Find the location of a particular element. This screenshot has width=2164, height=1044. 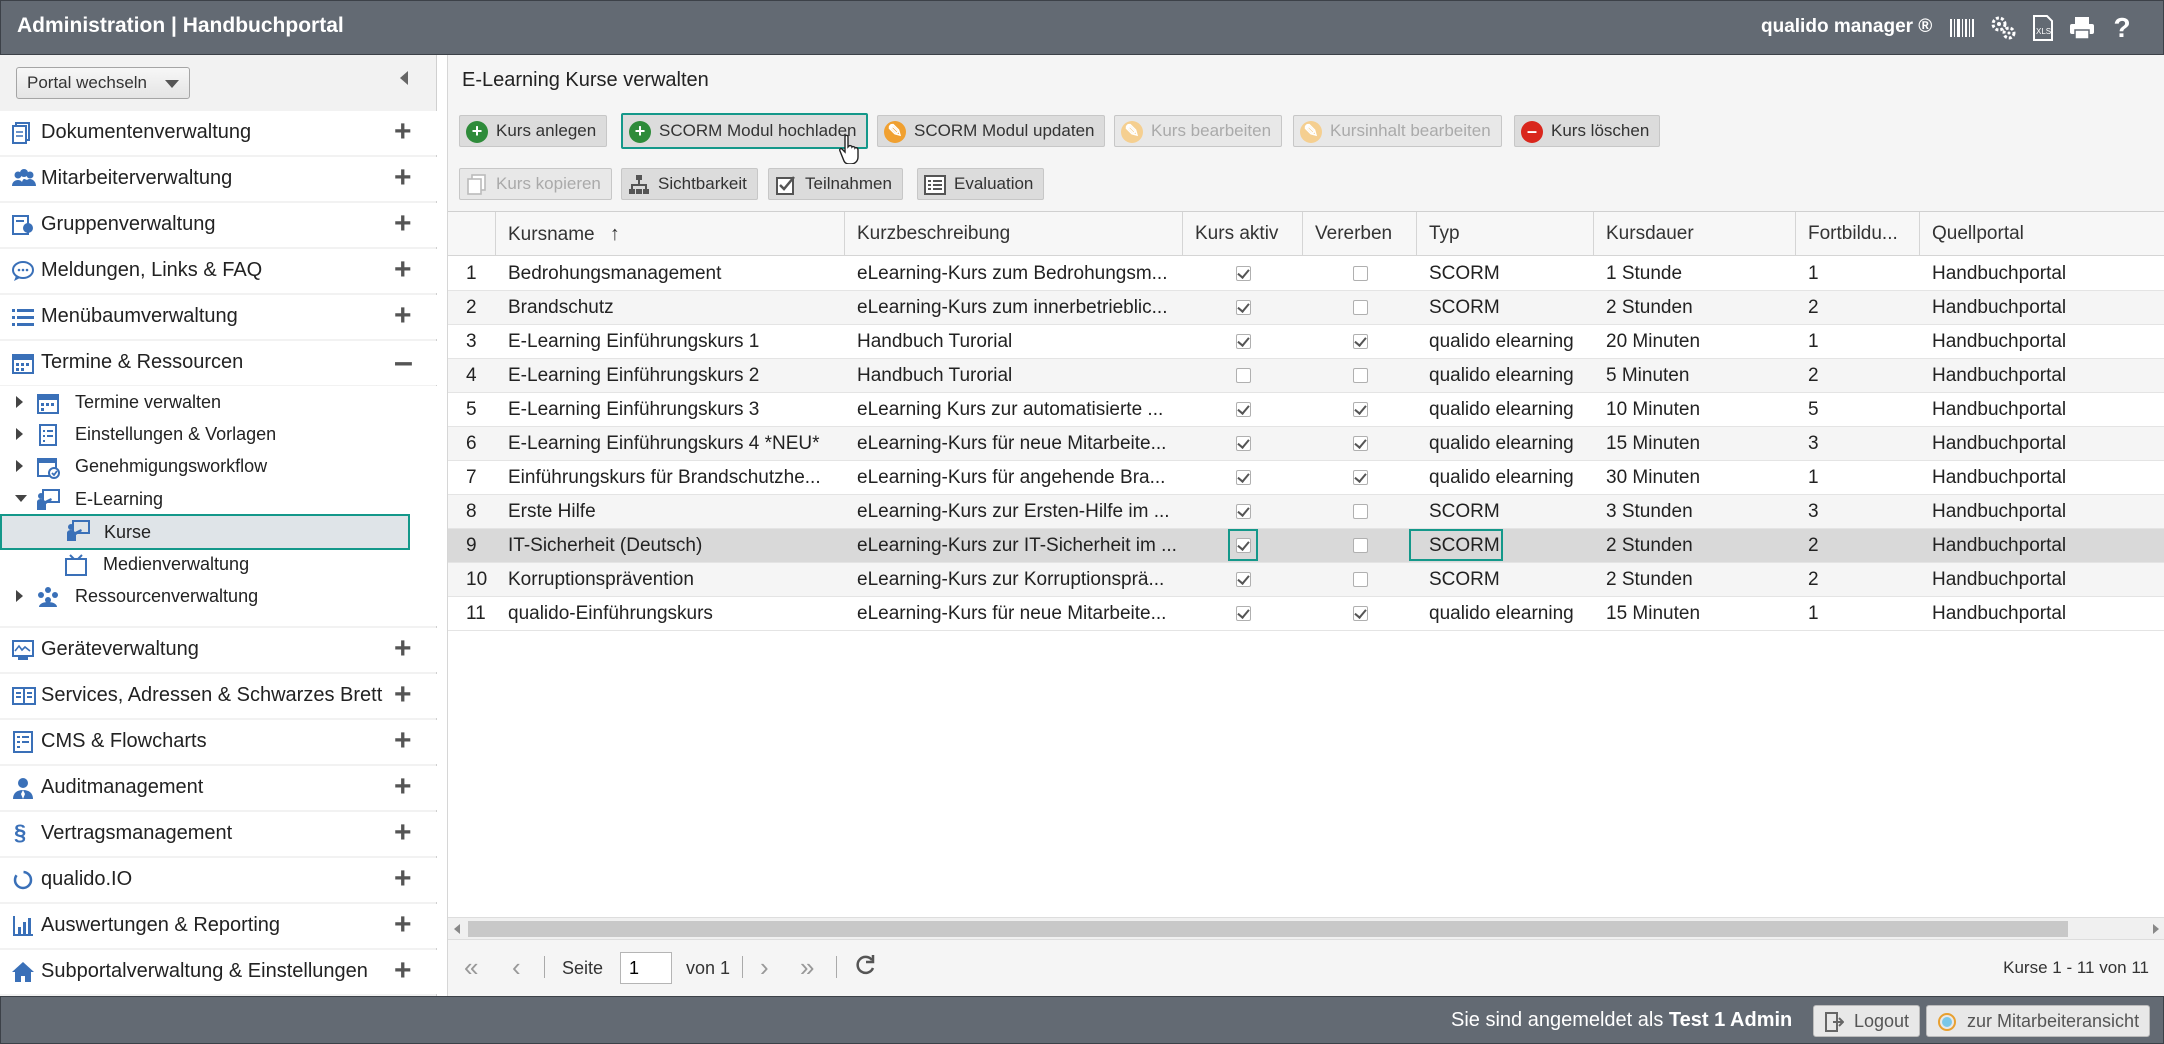

nav-item-termine-ressourcen: Termine & Ressourcen – is located at coordinates (218, 363).